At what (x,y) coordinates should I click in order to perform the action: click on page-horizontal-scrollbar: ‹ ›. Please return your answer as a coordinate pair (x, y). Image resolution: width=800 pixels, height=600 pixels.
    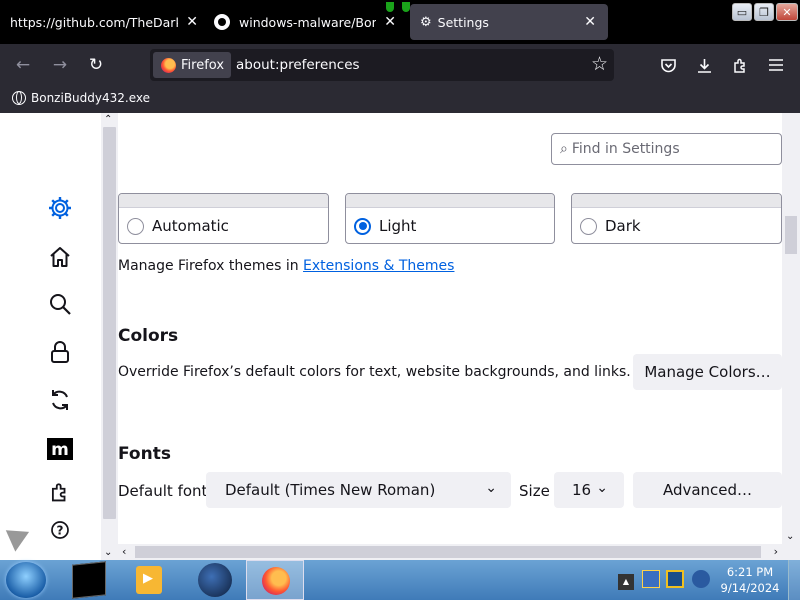
    Looking at the image, I should click on (459, 552).